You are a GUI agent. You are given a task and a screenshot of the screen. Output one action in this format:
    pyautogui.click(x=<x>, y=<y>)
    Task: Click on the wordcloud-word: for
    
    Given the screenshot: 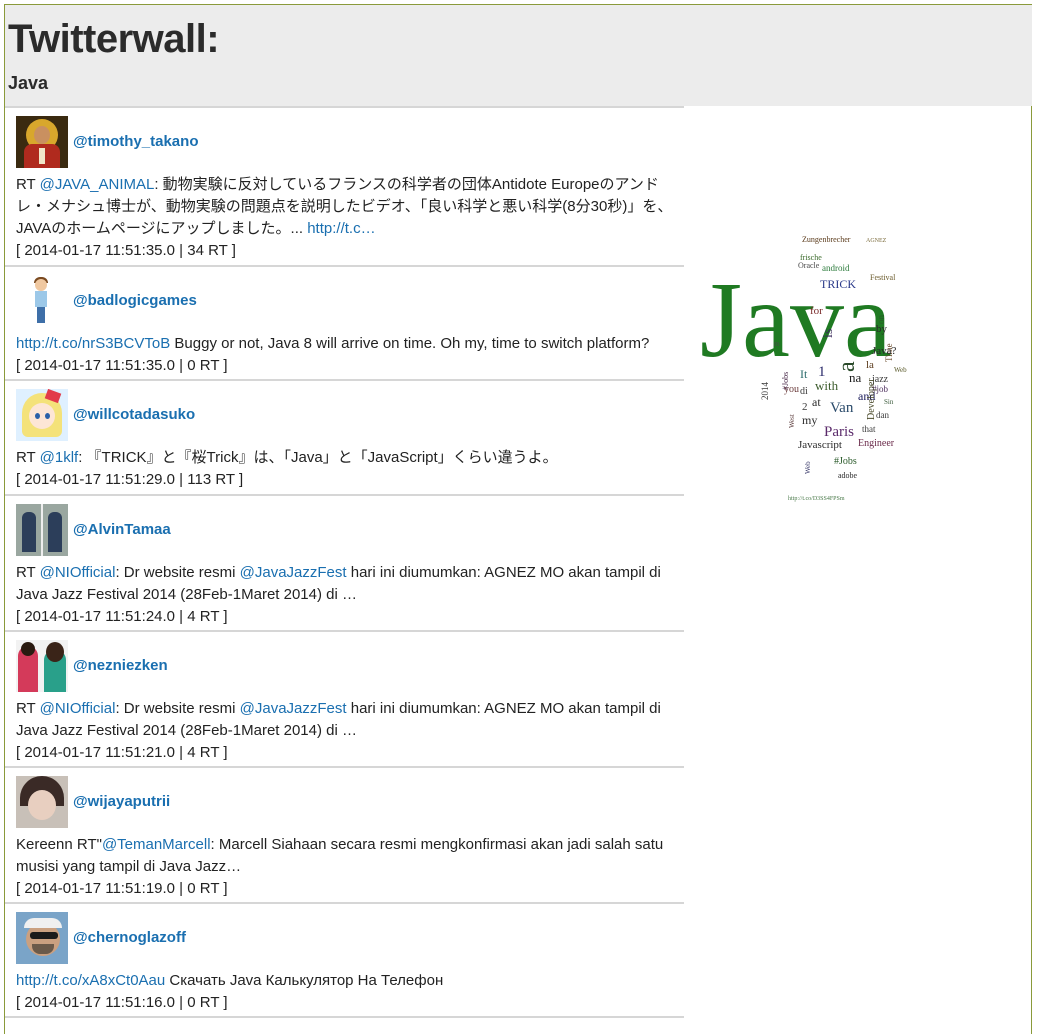 What is the action you would take?
    pyautogui.click(x=816, y=311)
    